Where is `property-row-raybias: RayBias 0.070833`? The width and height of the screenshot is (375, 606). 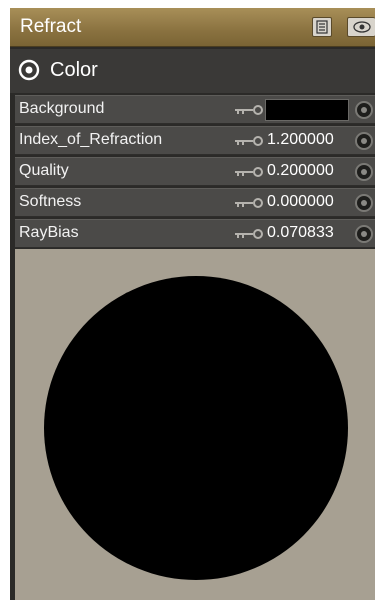 property-row-raybias: RayBias 0.070833 is located at coordinates (195, 233).